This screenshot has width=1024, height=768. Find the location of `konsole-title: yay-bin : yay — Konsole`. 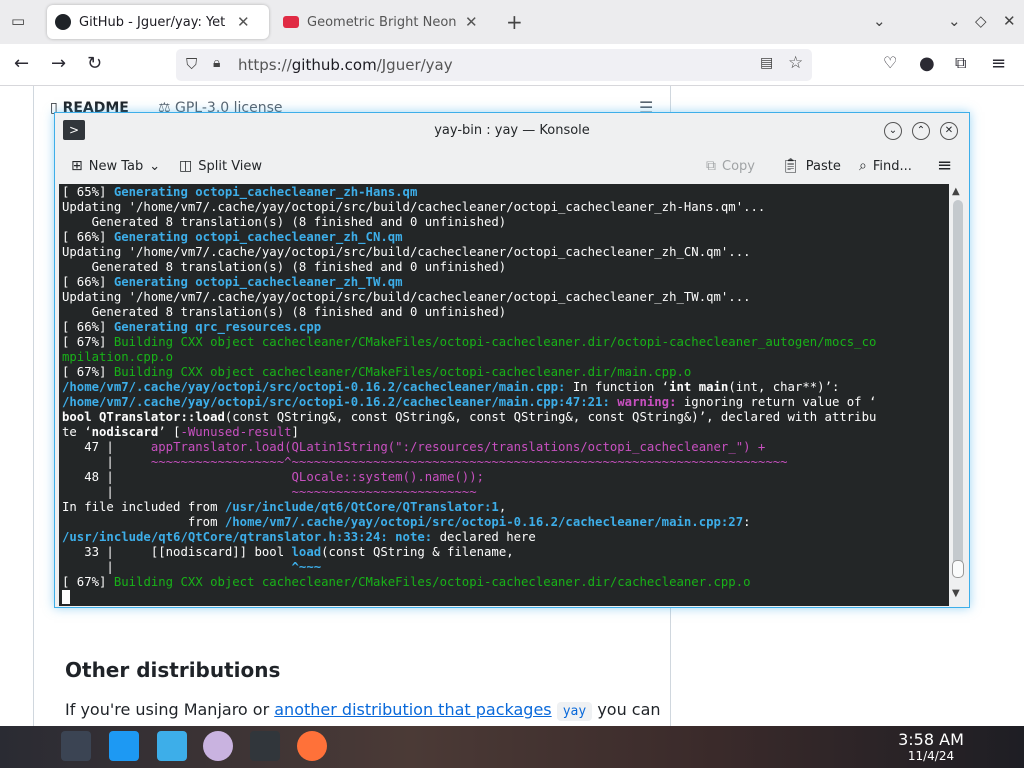

konsole-title: yay-bin : yay — Konsole is located at coordinates (512, 130).